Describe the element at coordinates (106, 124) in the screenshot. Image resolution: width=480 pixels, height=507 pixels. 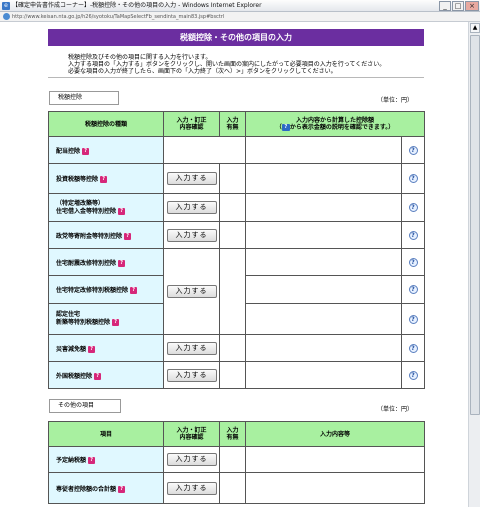
I see `header-type: 税額控除の種類` at that location.